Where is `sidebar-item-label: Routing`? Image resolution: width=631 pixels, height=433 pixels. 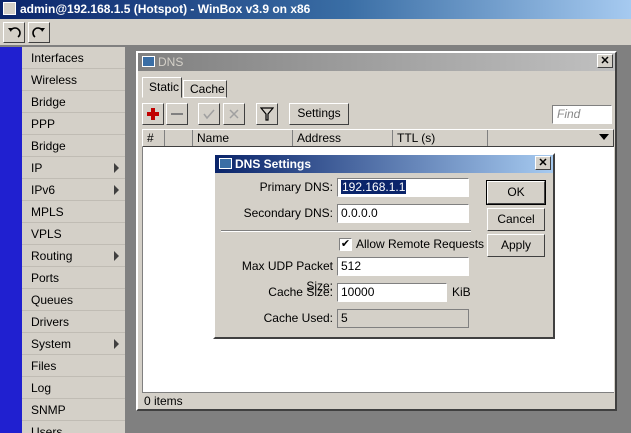 sidebar-item-label: Routing is located at coordinates (52, 256).